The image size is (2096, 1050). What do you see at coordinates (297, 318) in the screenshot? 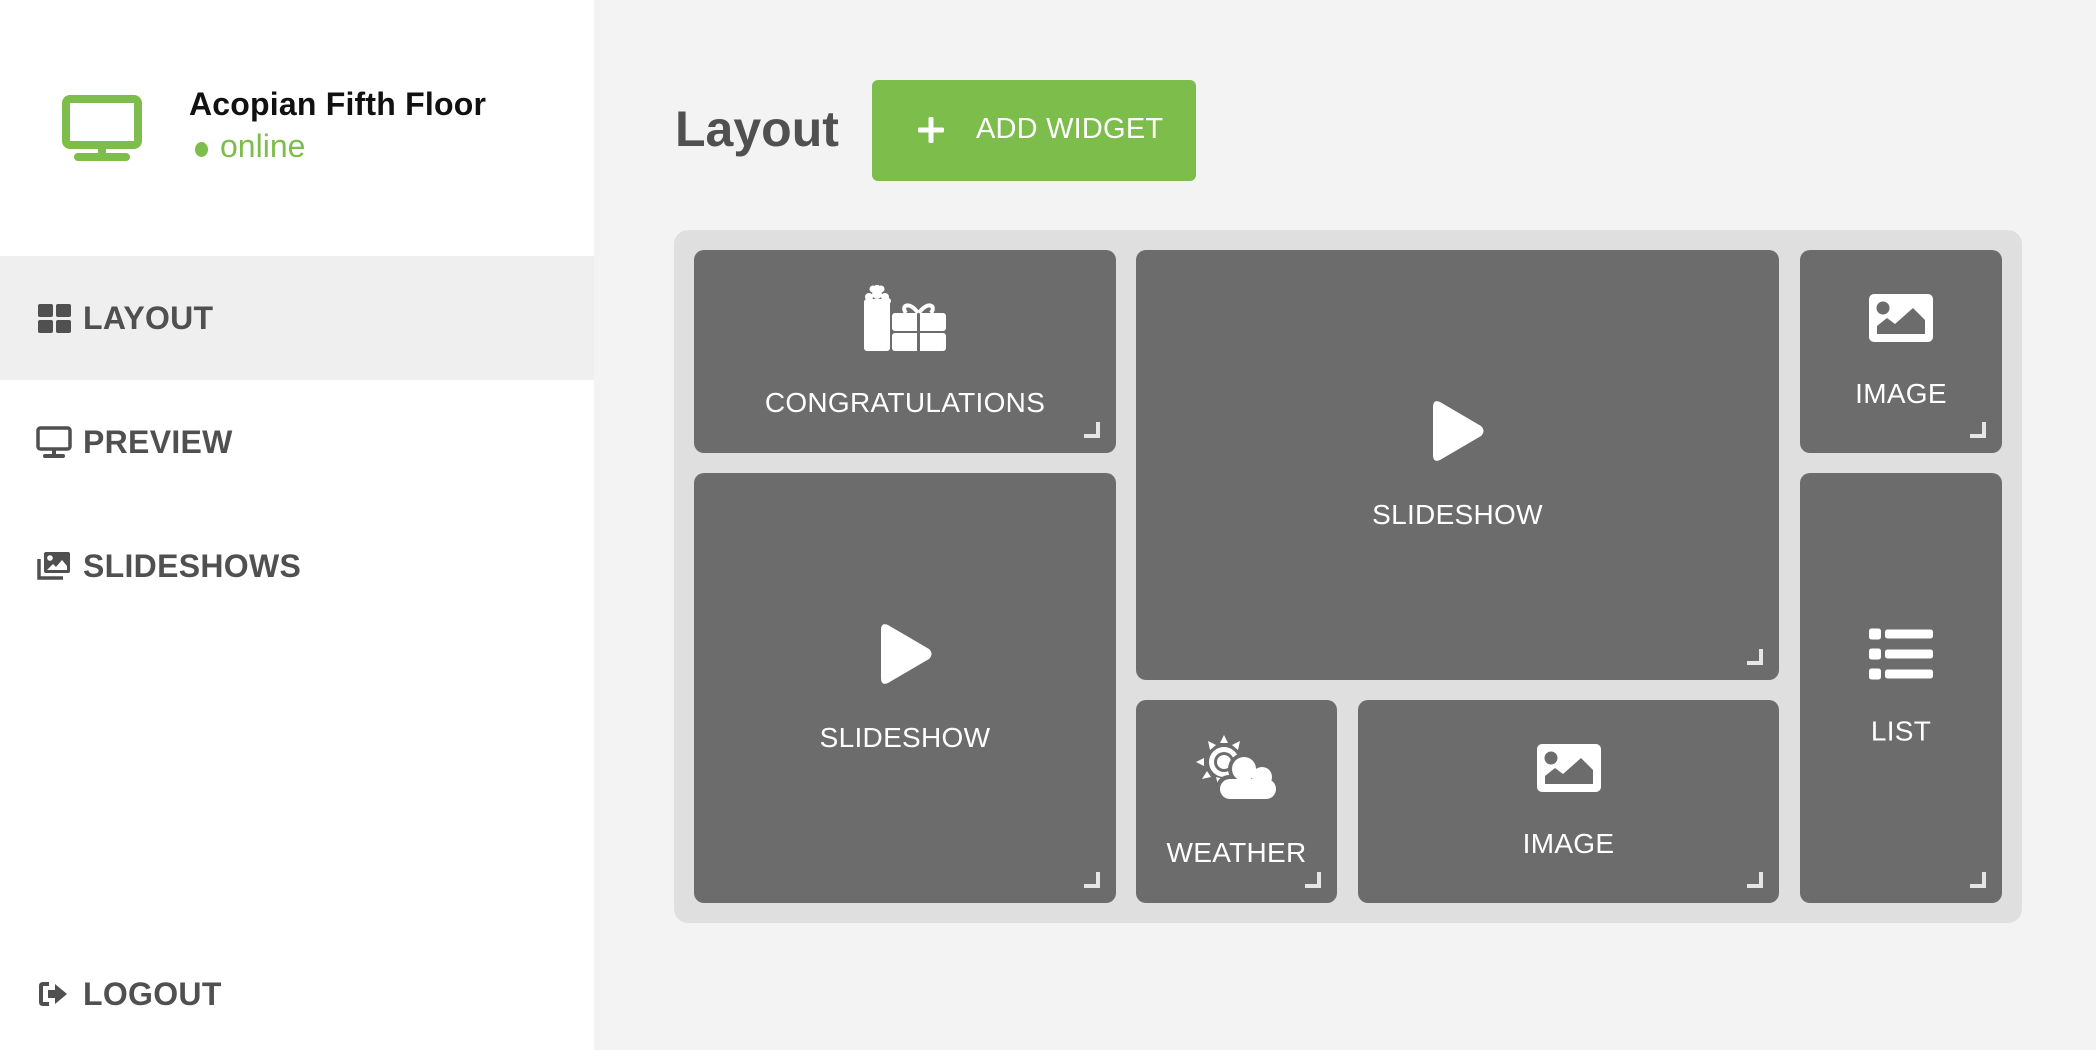
I see `sidebar-item-layout: LAYOUT` at bounding box center [297, 318].